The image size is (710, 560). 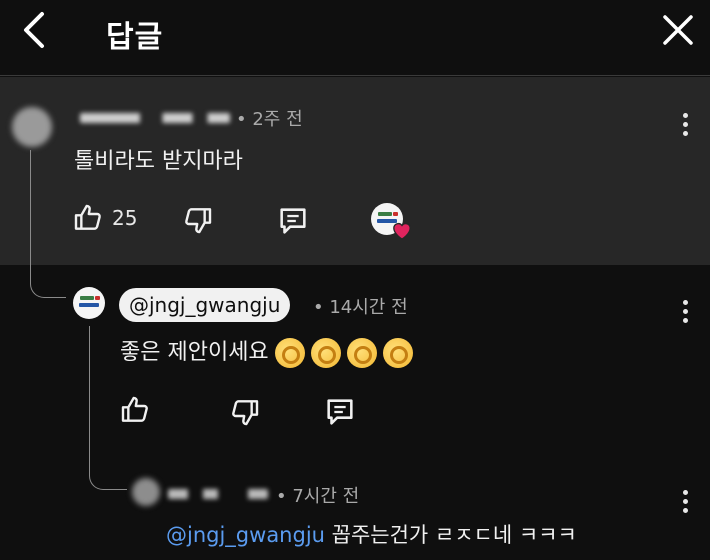 I want to click on reply-text-body: 꼽주는건가 ㄹㅈㄷ네 ㅋㅋㅋ, so click(x=450, y=535).